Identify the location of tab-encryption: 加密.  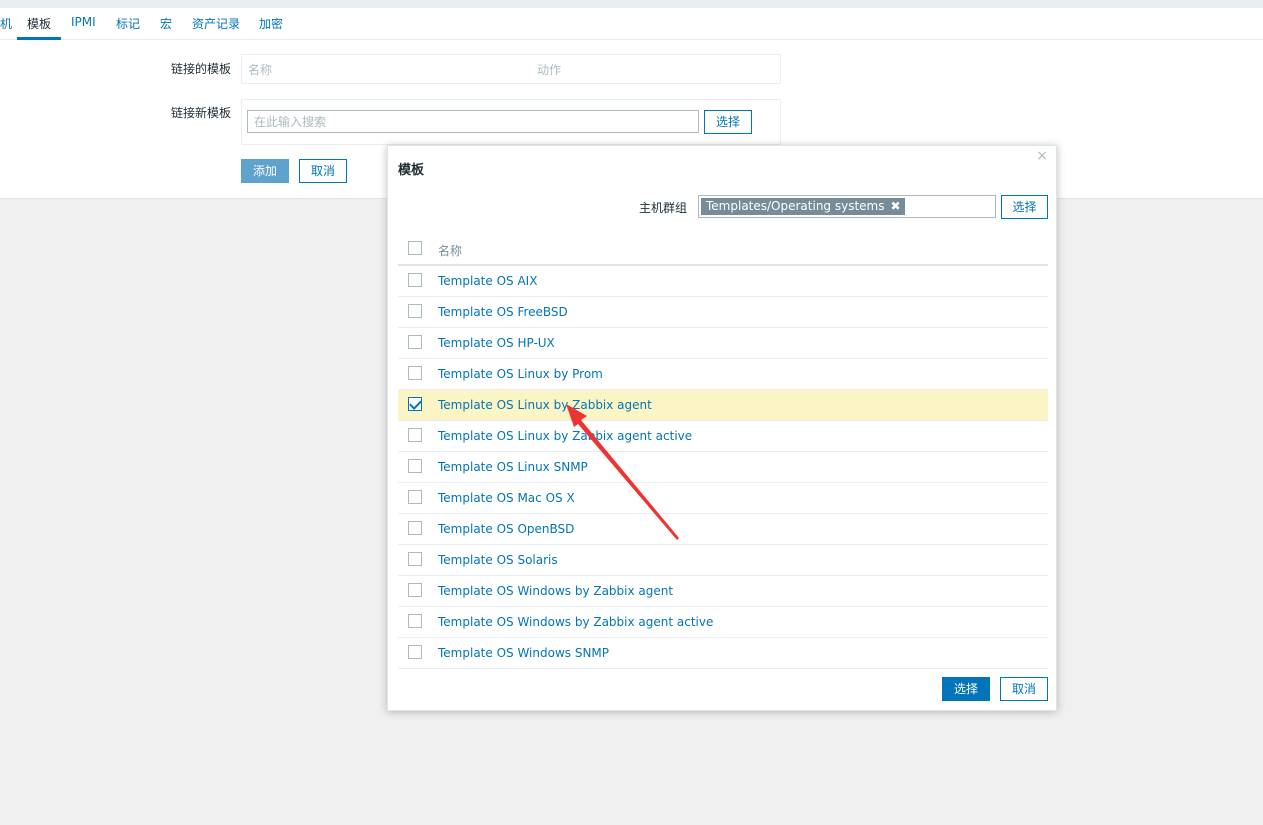
(271, 23).